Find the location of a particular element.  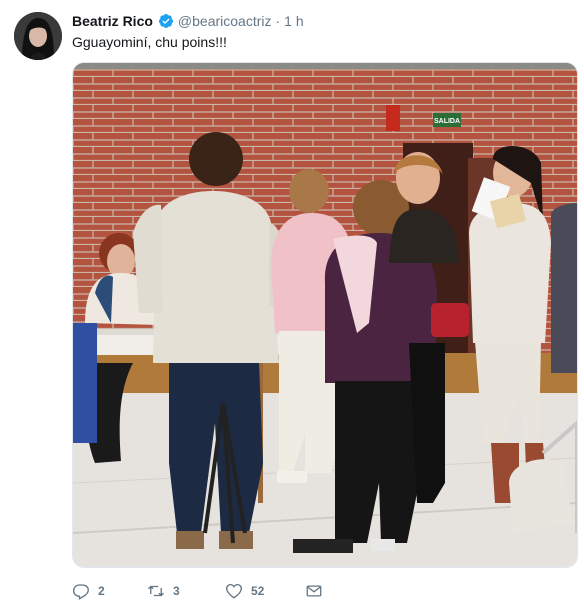

author-avatar is located at coordinates (38, 36).